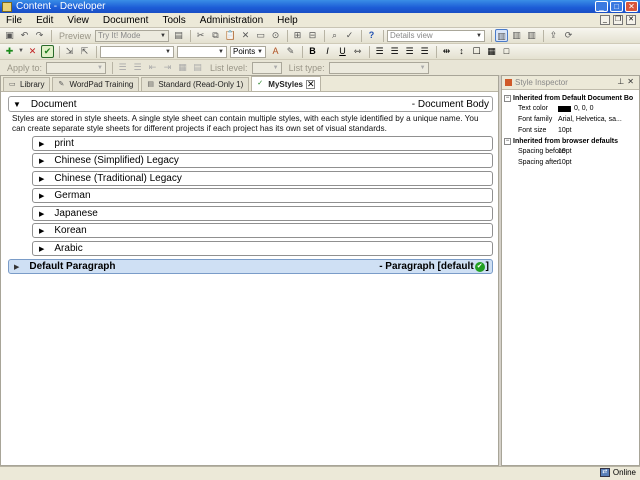  I want to click on menu-help: Help, so click(287, 20).